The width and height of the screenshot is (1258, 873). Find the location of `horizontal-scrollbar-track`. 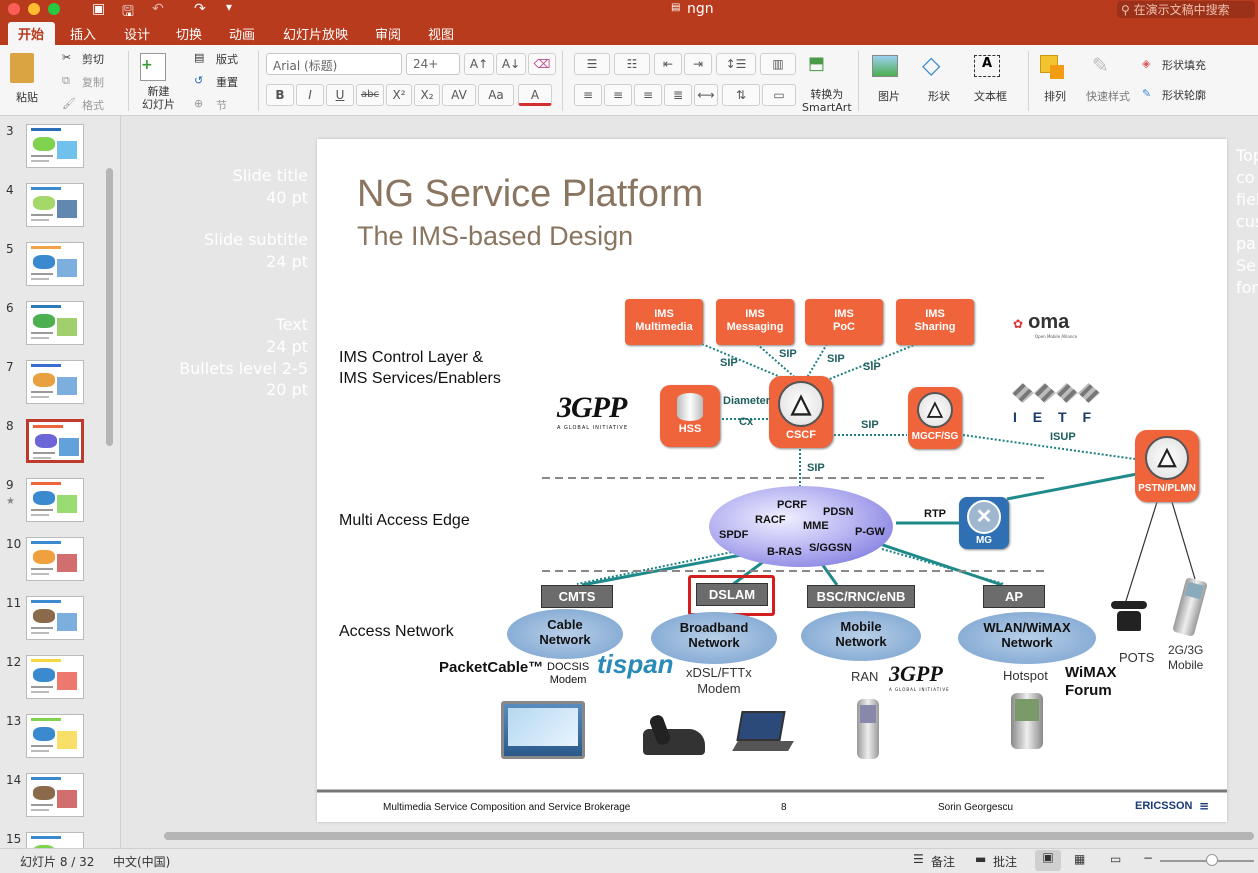

horizontal-scrollbar-track is located at coordinates (709, 836).